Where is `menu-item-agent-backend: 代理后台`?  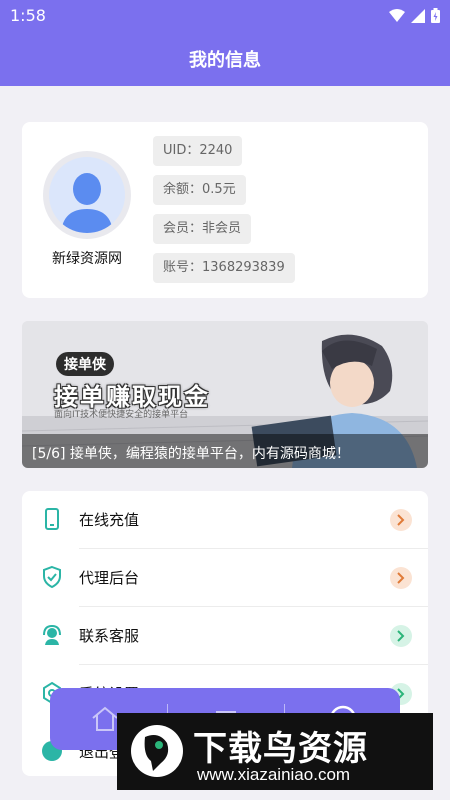 menu-item-agent-backend: 代理后台 is located at coordinates (225, 577).